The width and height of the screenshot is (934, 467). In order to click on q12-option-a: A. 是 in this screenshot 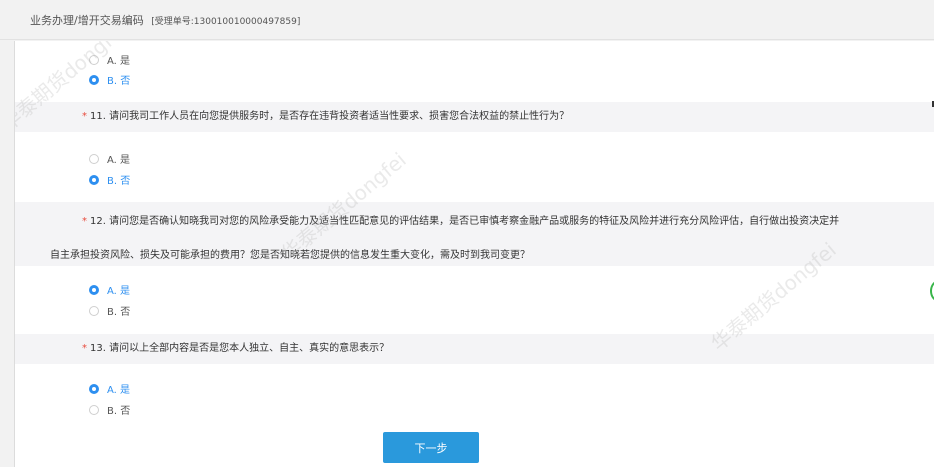, I will do `click(109, 289)`.